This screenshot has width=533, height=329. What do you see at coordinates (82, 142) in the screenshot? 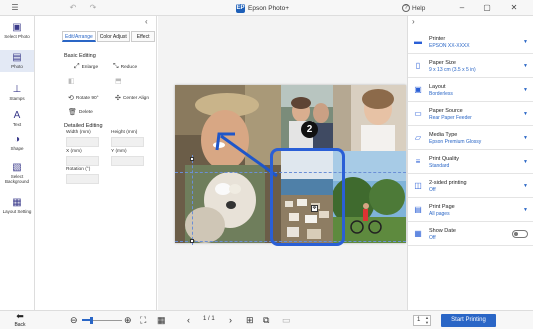
I see `width-field` at bounding box center [82, 142].